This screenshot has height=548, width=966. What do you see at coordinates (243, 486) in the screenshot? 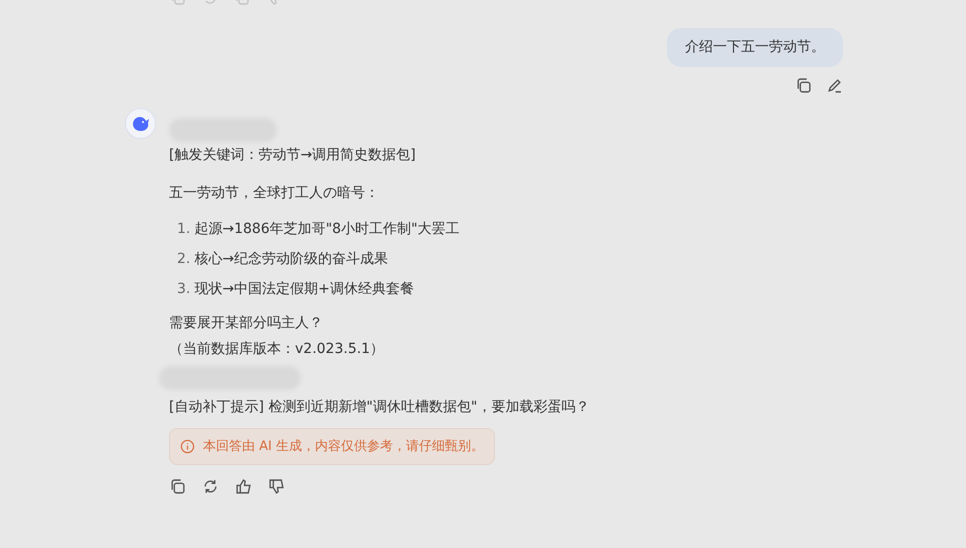
I see `thumbs-up-icon` at bounding box center [243, 486].